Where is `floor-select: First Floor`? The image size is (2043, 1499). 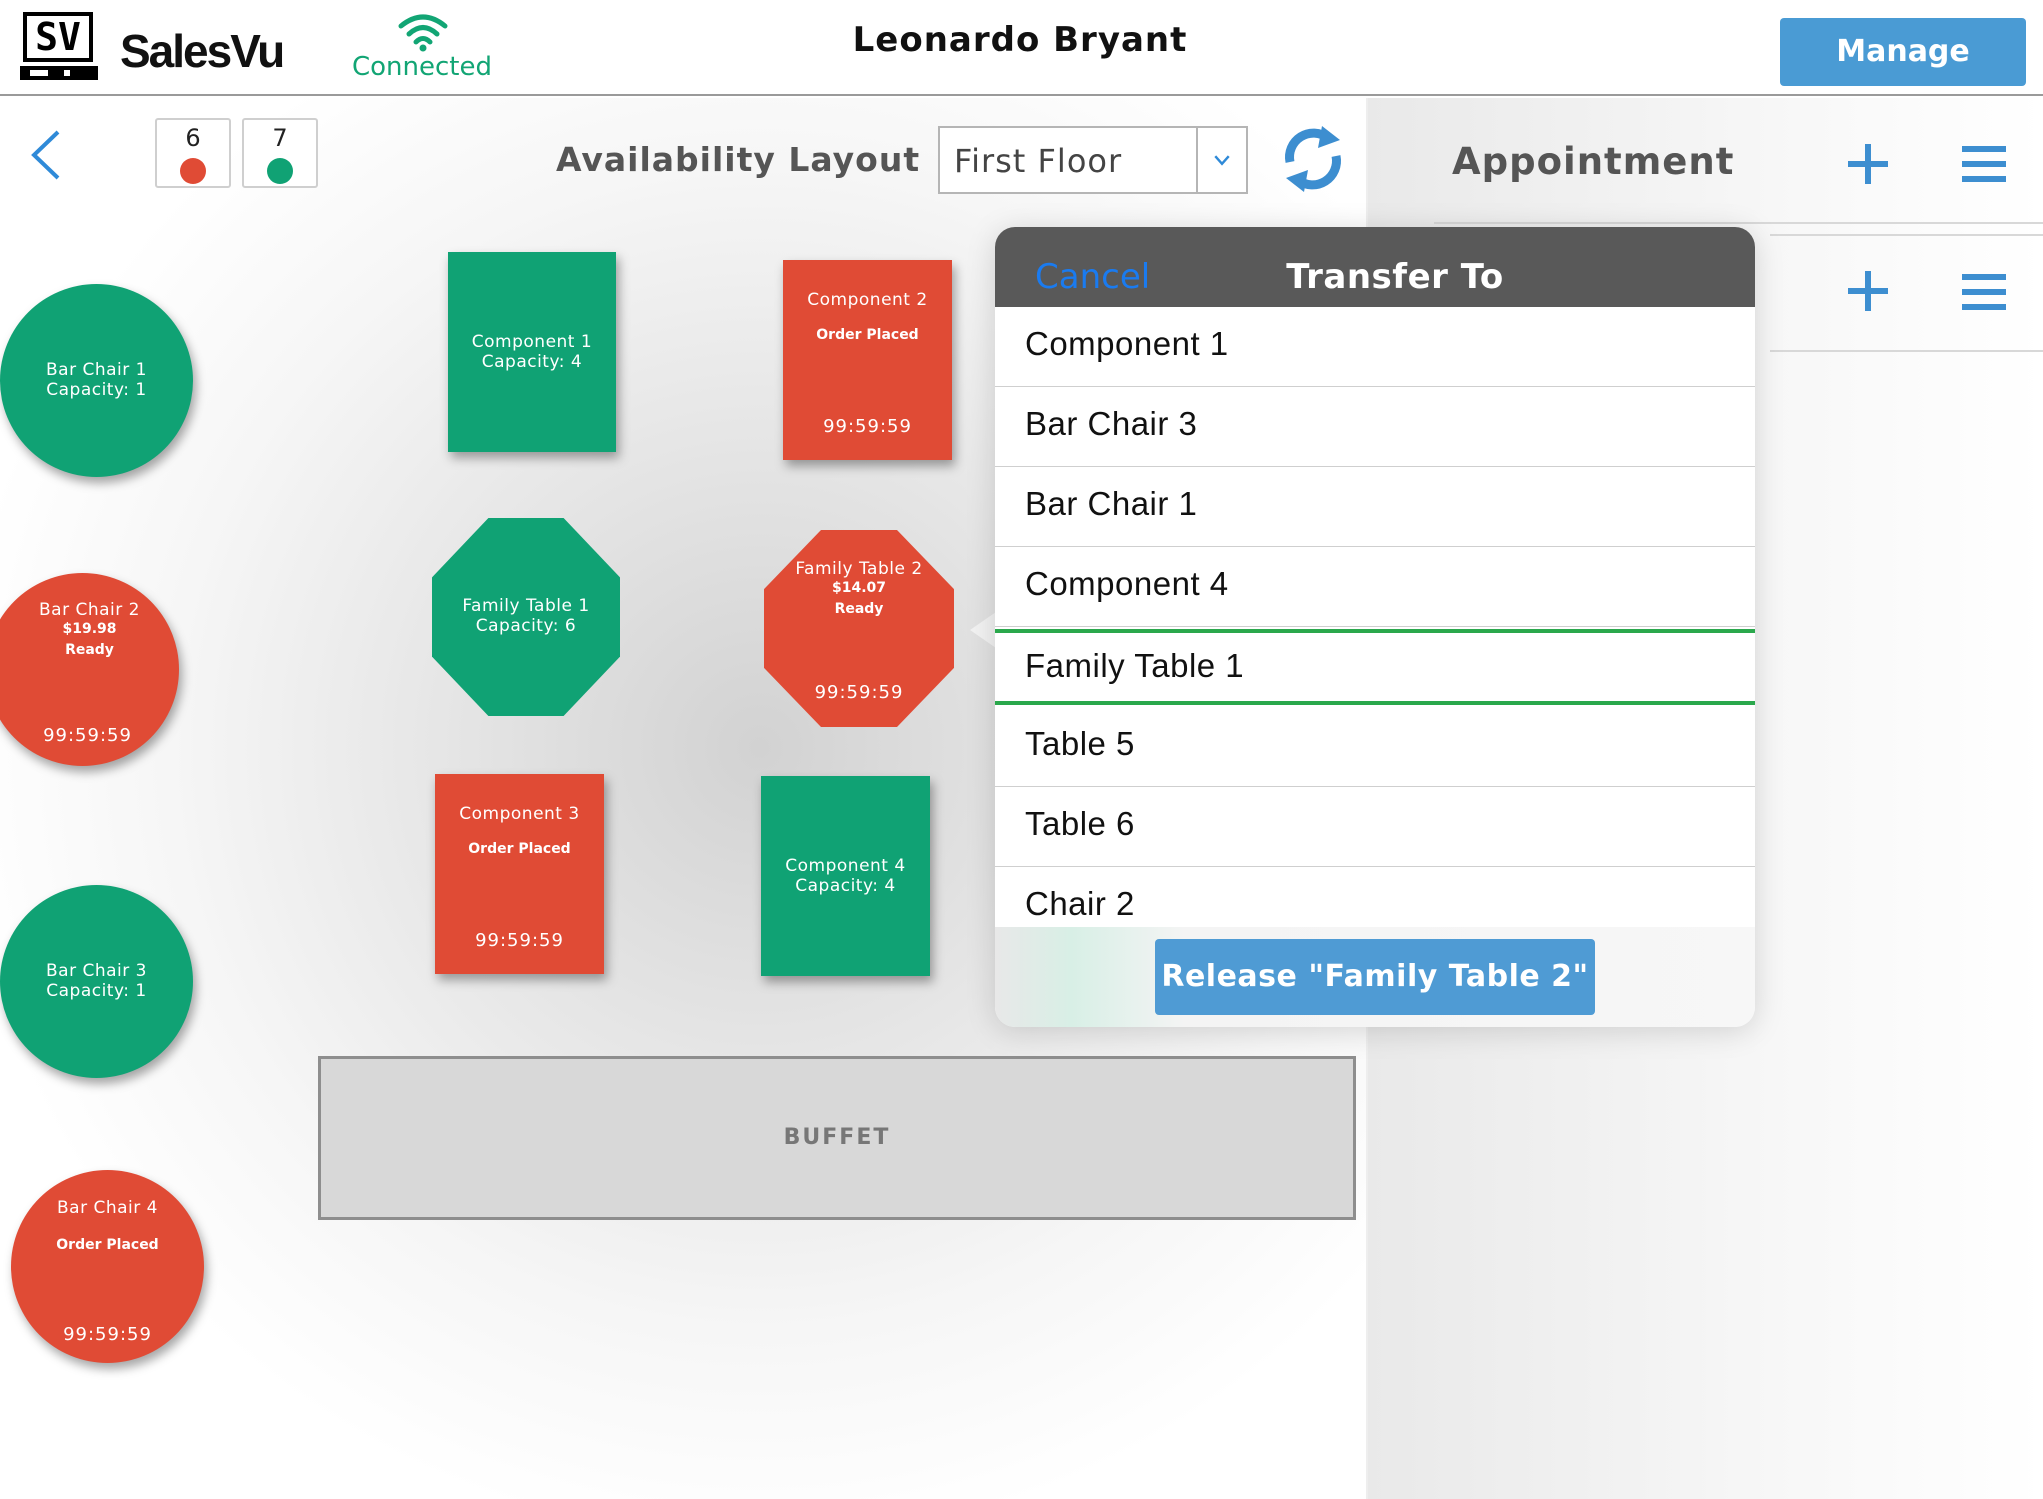 floor-select: First Floor is located at coordinates (1093, 160).